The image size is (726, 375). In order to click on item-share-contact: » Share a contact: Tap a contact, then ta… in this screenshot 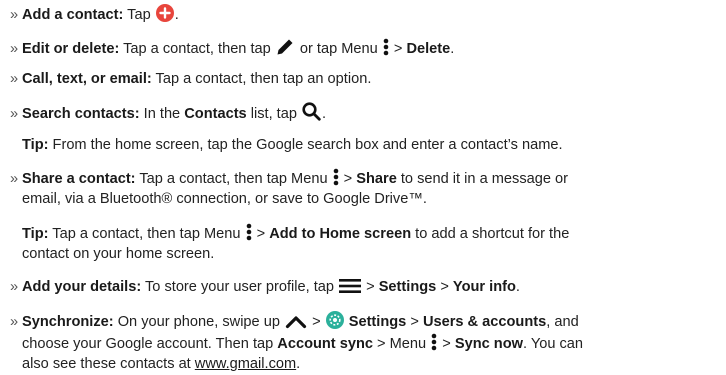, I will do `click(289, 179)`.